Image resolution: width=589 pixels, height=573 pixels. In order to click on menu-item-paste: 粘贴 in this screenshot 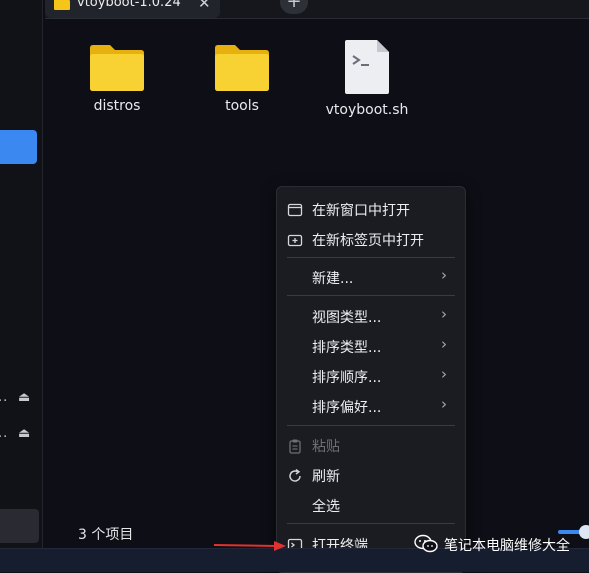, I will do `click(371, 445)`.